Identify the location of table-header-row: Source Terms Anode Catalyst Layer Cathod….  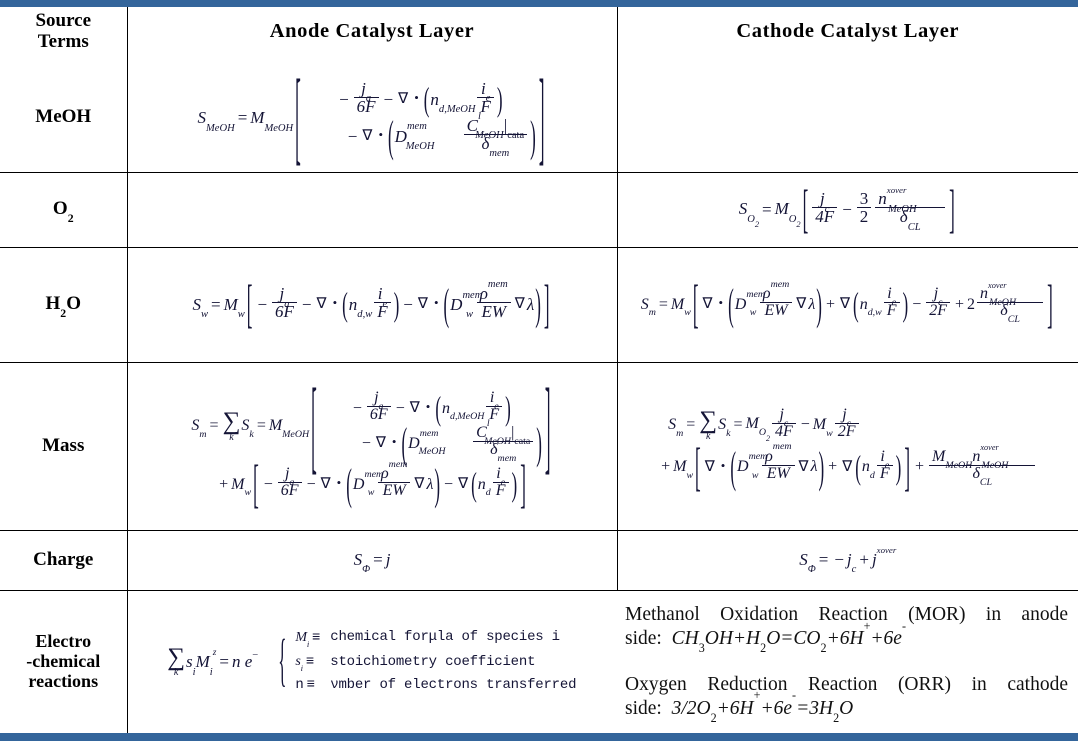
(539, 31).